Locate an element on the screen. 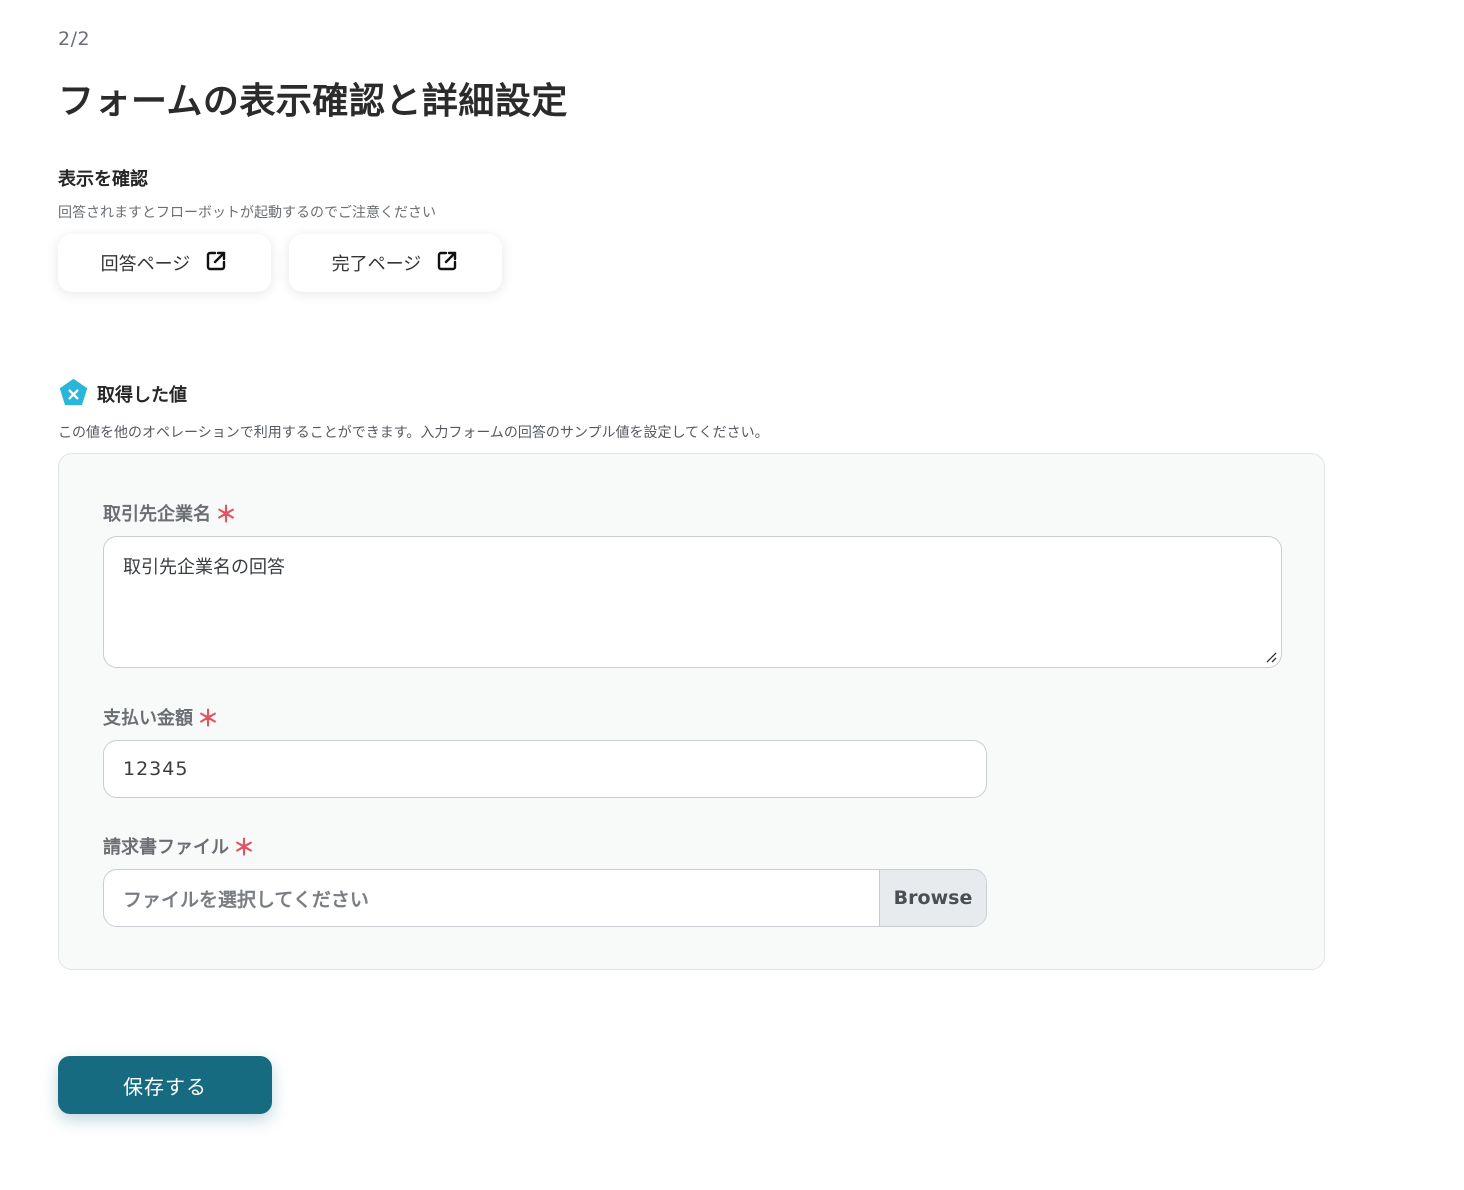 This screenshot has height=1190, width=1464. page-title: フォームの表示確認と詳細設定 is located at coordinates (313, 101).